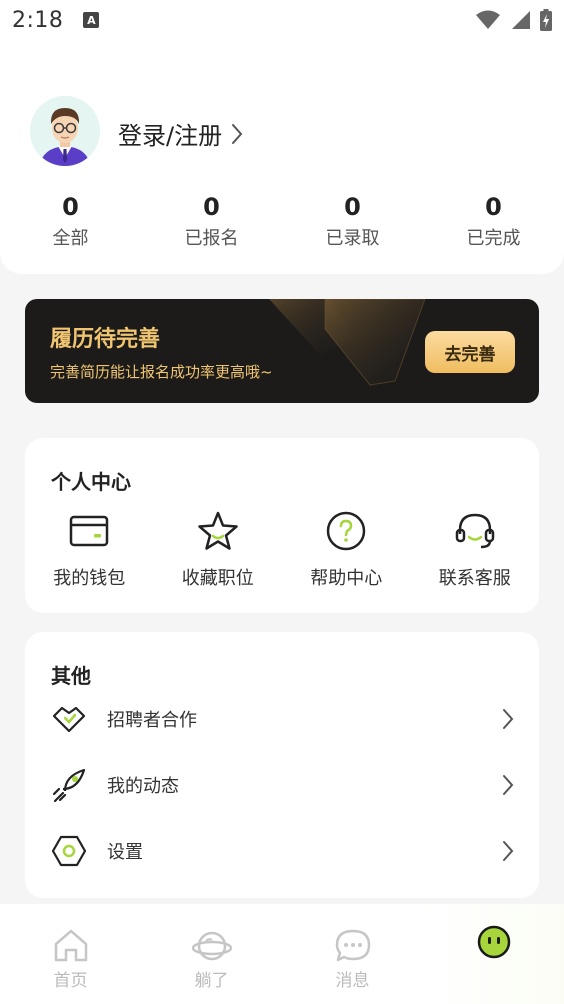 Image resolution: width=564 pixels, height=1004 pixels. I want to click on list-item-label: 招聘者合作, so click(152, 720).